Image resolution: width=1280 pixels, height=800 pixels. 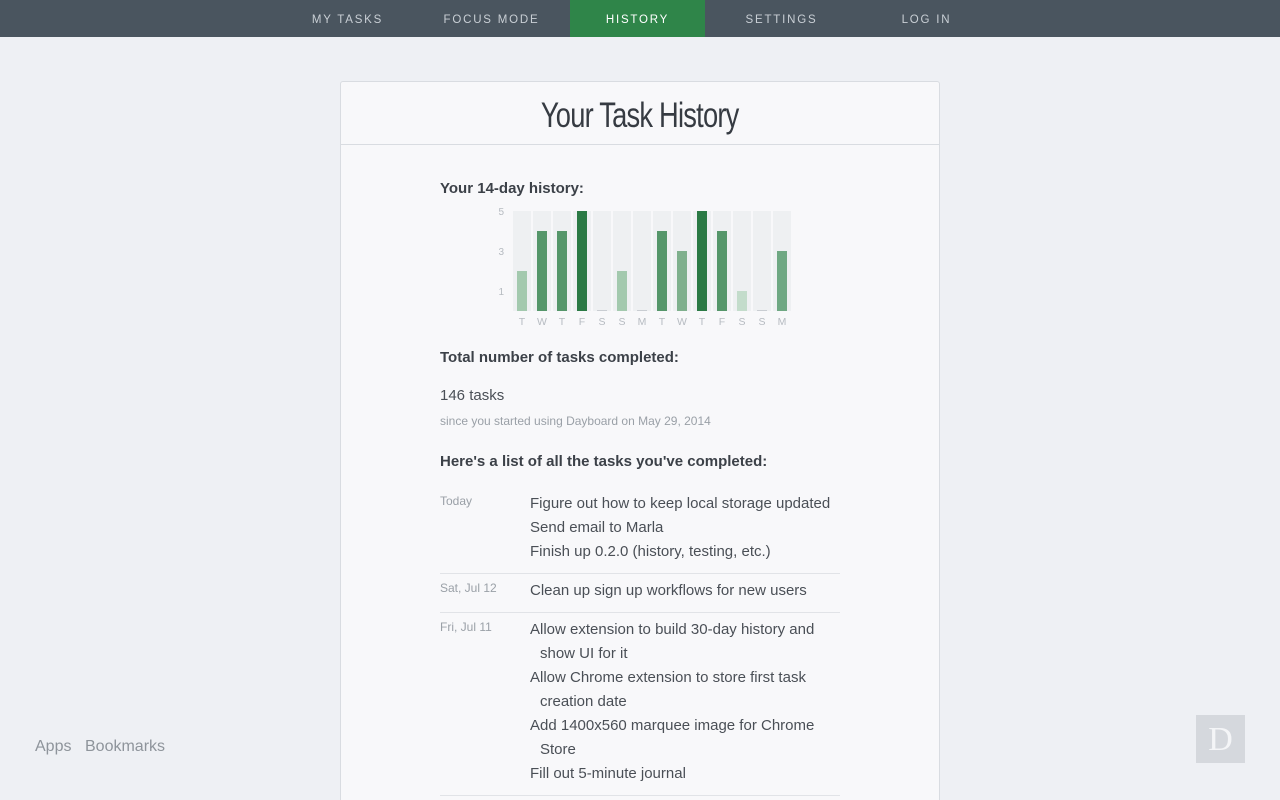 I want to click on card-header: Your Task History, so click(x=640, y=113).